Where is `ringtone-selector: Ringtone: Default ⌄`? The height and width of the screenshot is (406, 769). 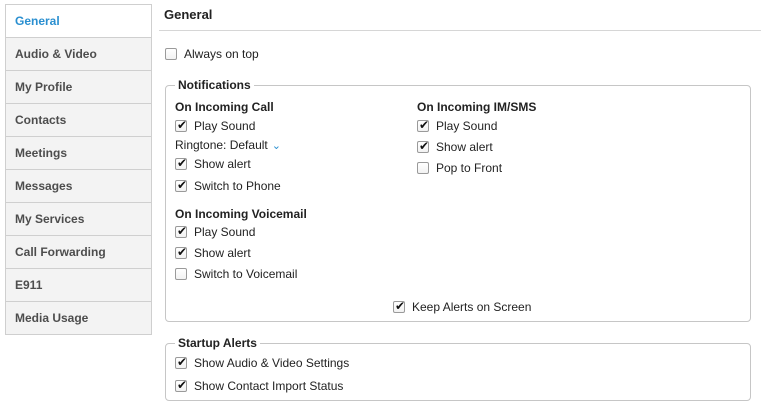 ringtone-selector: Ringtone: Default ⌄ is located at coordinates (228, 145).